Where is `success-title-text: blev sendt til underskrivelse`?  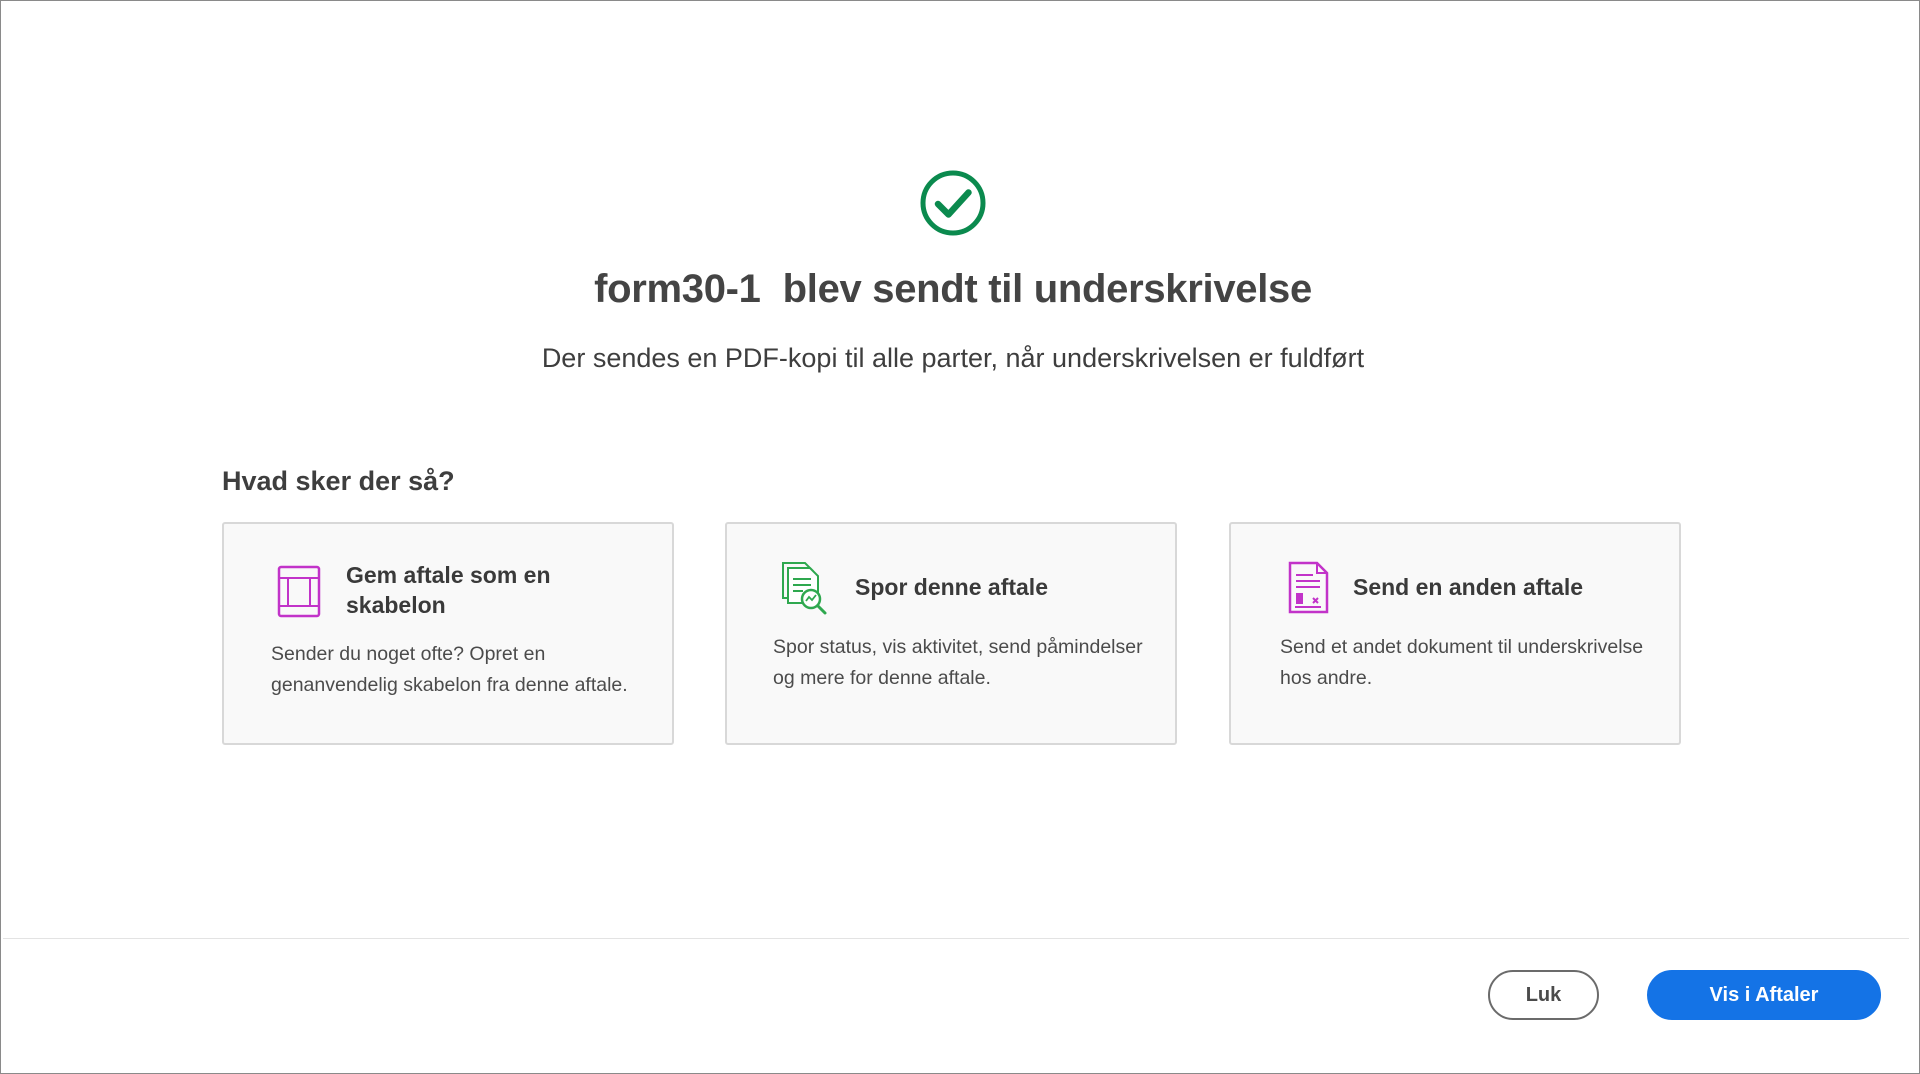
success-title-text: blev sendt til underskrivelse is located at coordinates (1047, 289).